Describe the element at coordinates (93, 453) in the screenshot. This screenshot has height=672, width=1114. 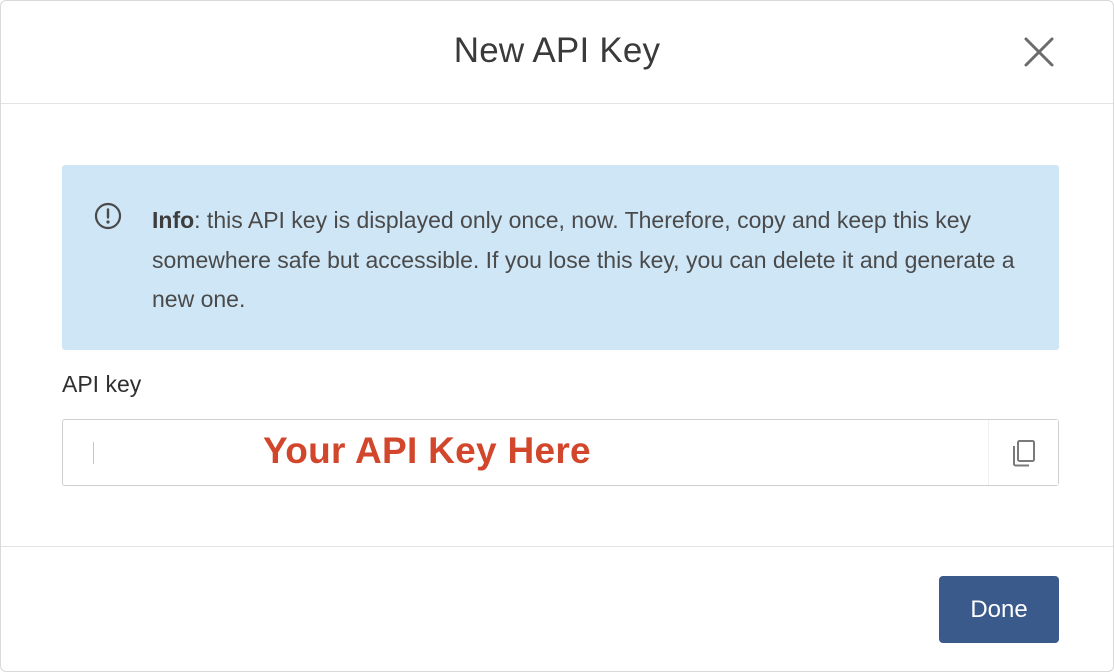
I see `text-cursor` at that location.